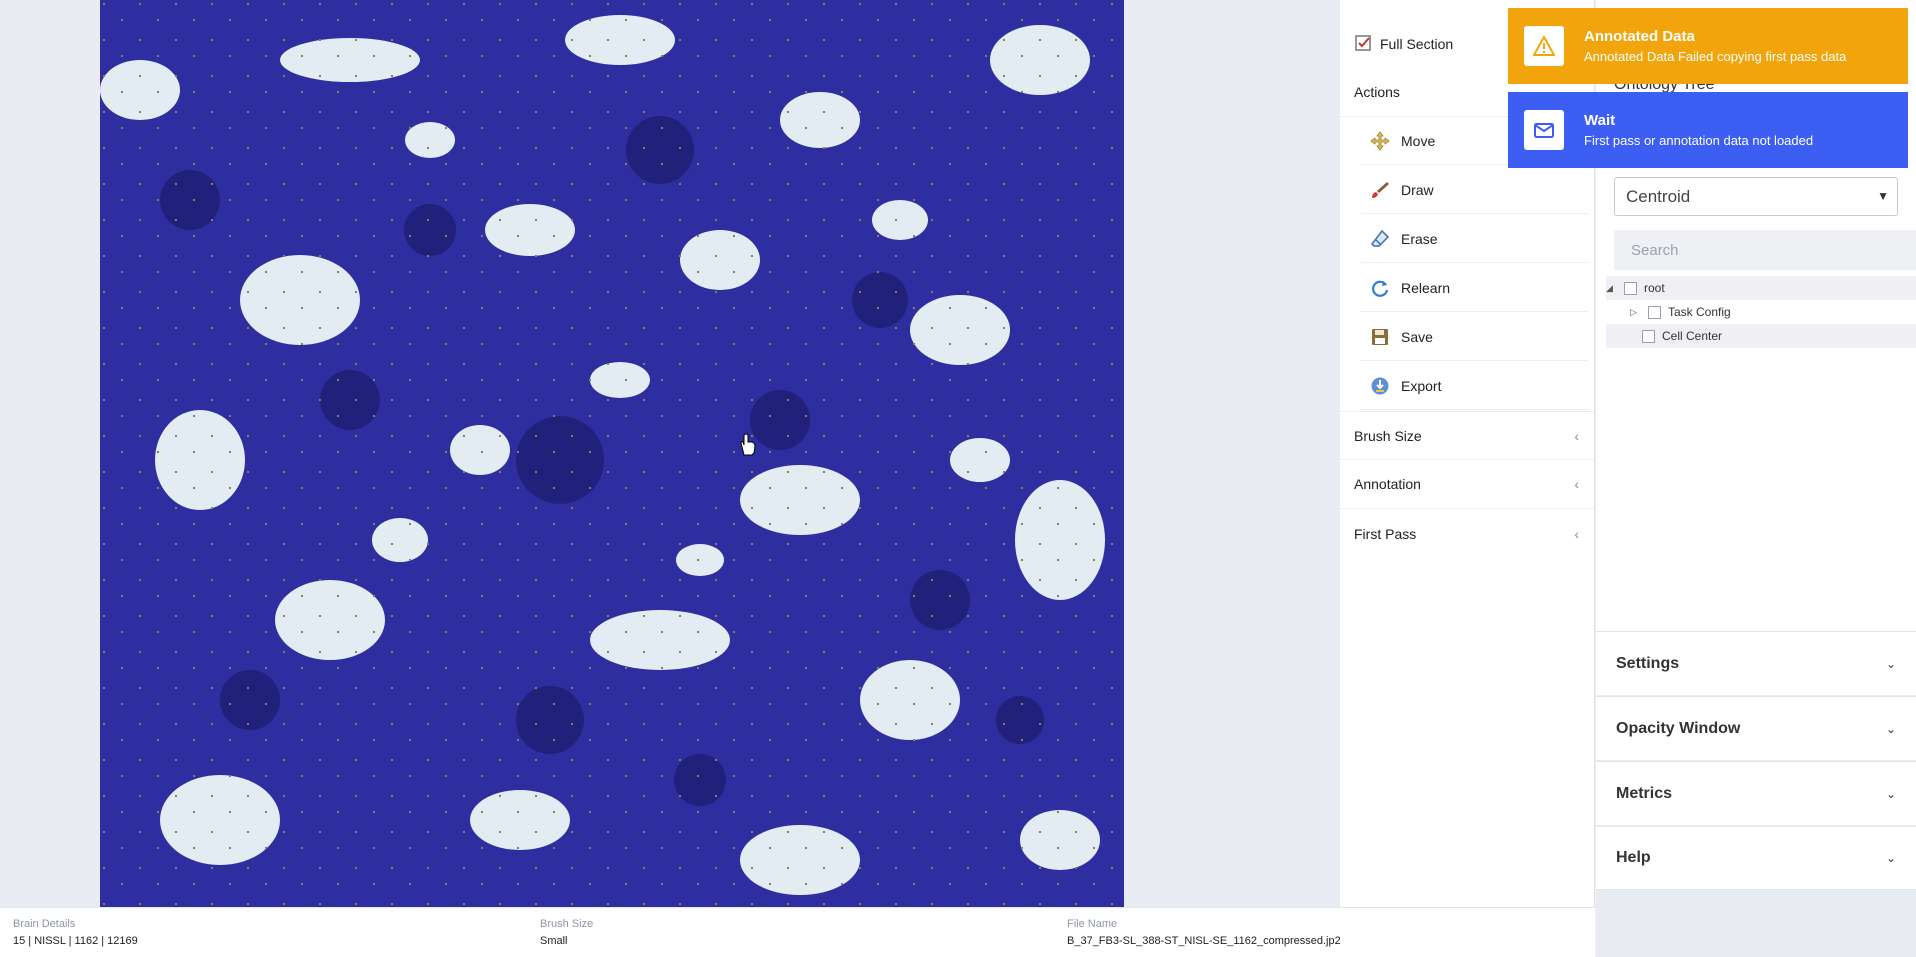  Describe the element at coordinates (1639, 36) in the screenshot. I see `toast-title: Annotated Data` at that location.